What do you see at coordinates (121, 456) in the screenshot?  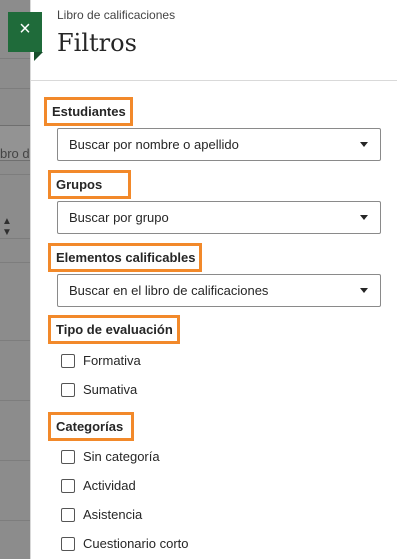 I see `checkbox-label: Sin categoría` at bounding box center [121, 456].